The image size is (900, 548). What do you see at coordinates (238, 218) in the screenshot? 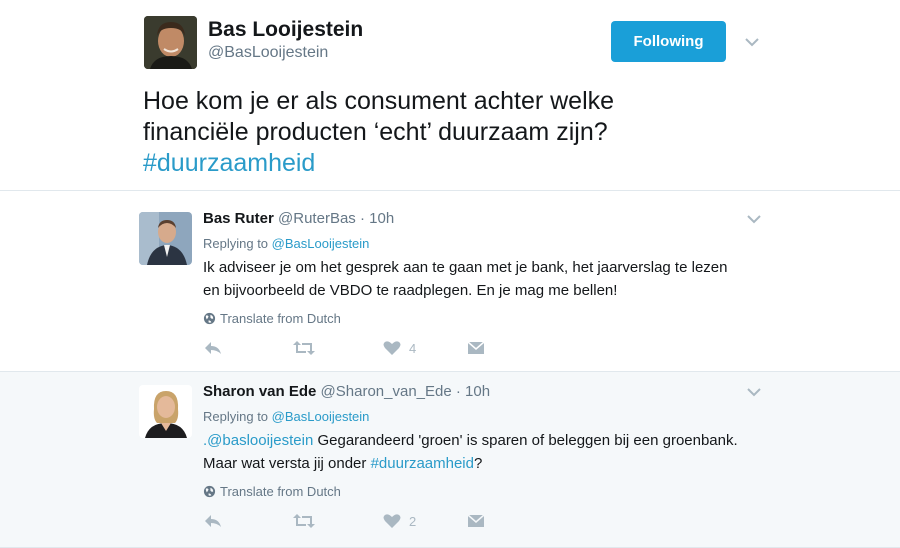
I see `reply-author-name: Bas Ruter` at bounding box center [238, 218].